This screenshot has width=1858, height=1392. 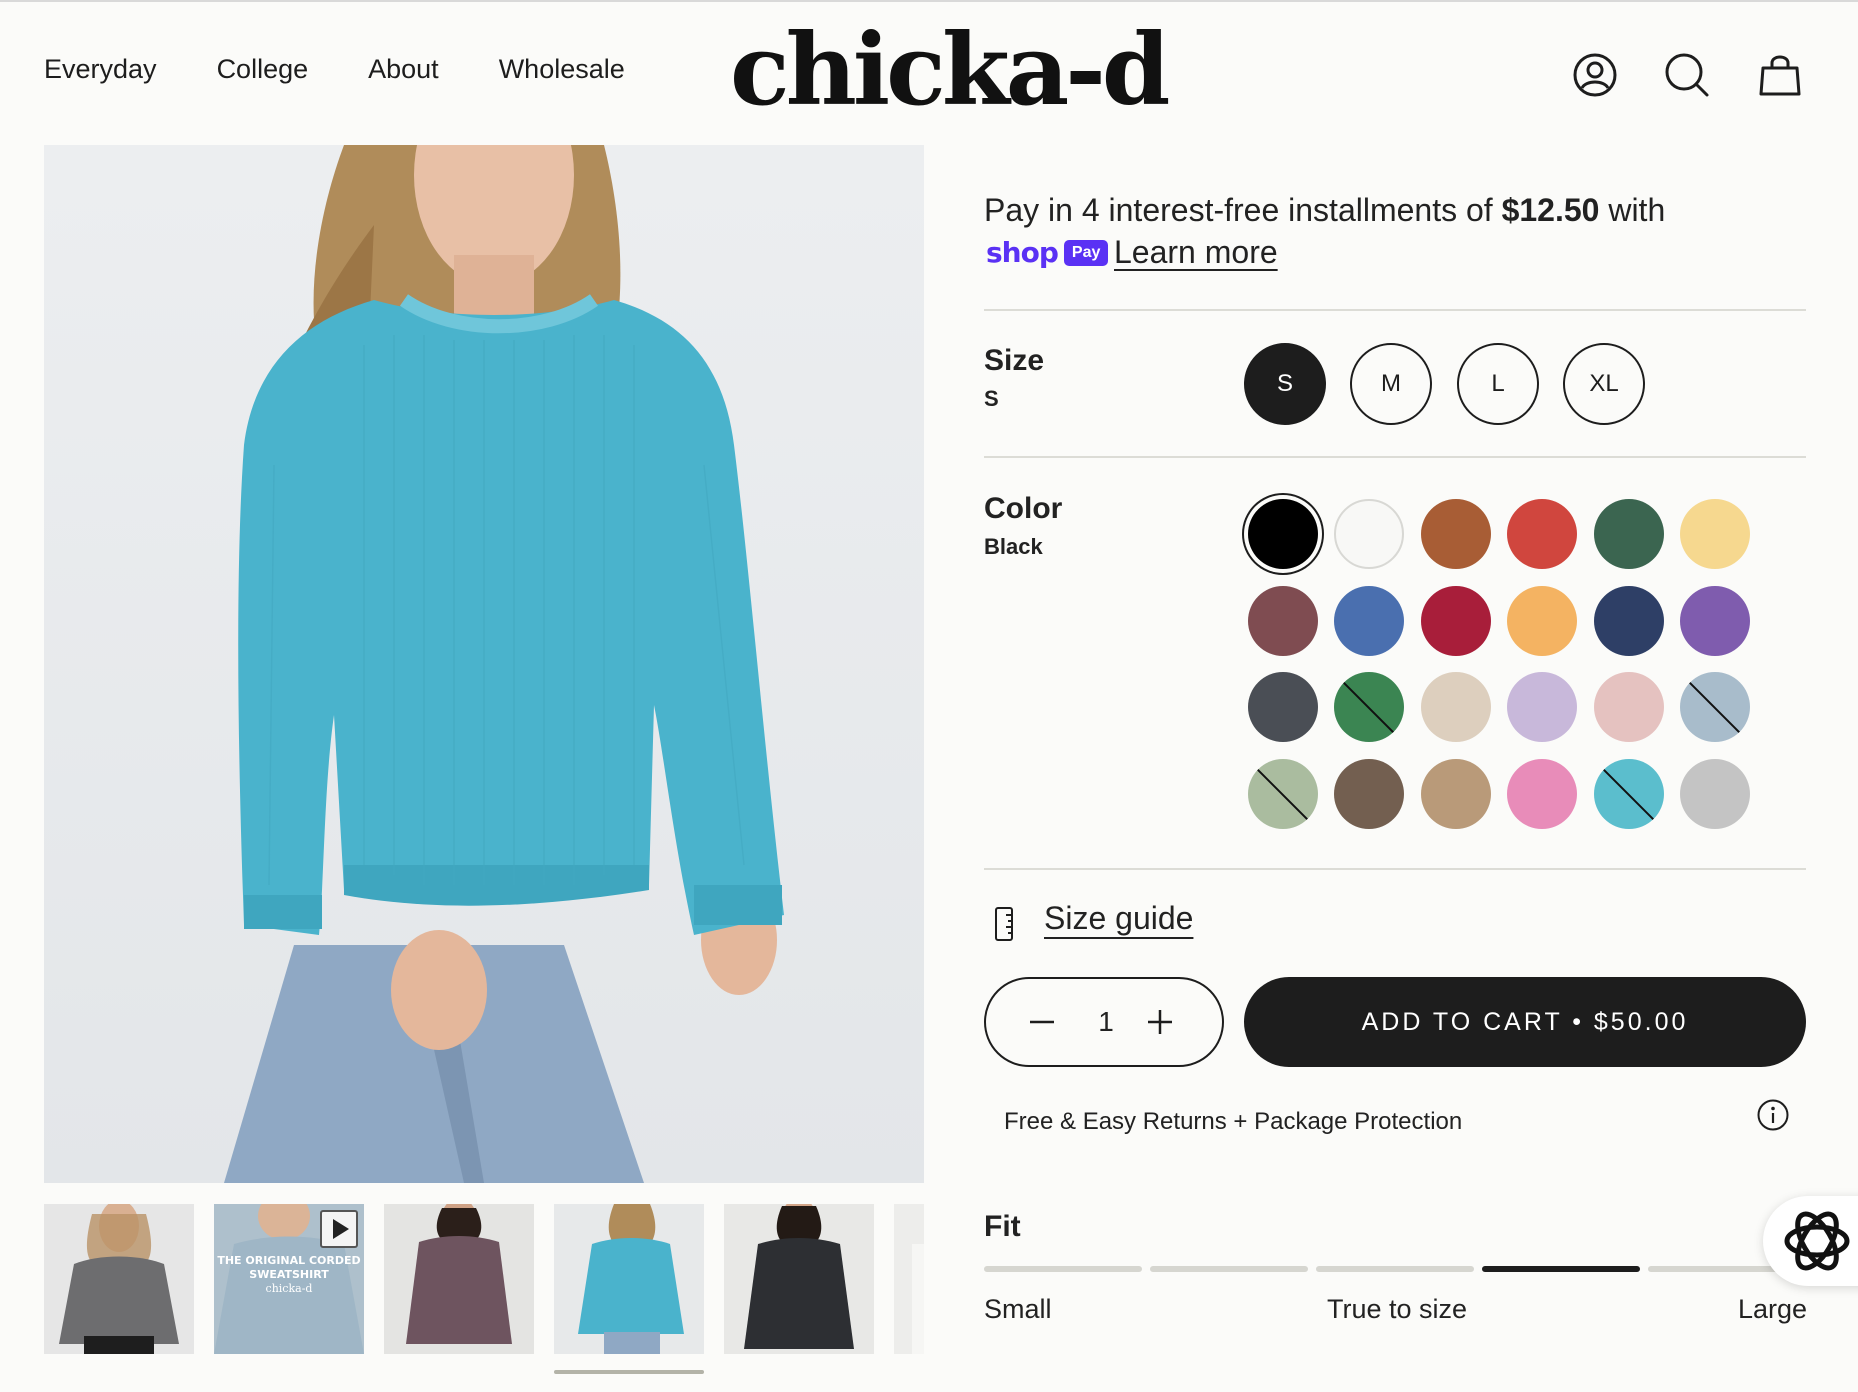 What do you see at coordinates (1118, 918) in the screenshot?
I see `size-guide-link: Size guide` at bounding box center [1118, 918].